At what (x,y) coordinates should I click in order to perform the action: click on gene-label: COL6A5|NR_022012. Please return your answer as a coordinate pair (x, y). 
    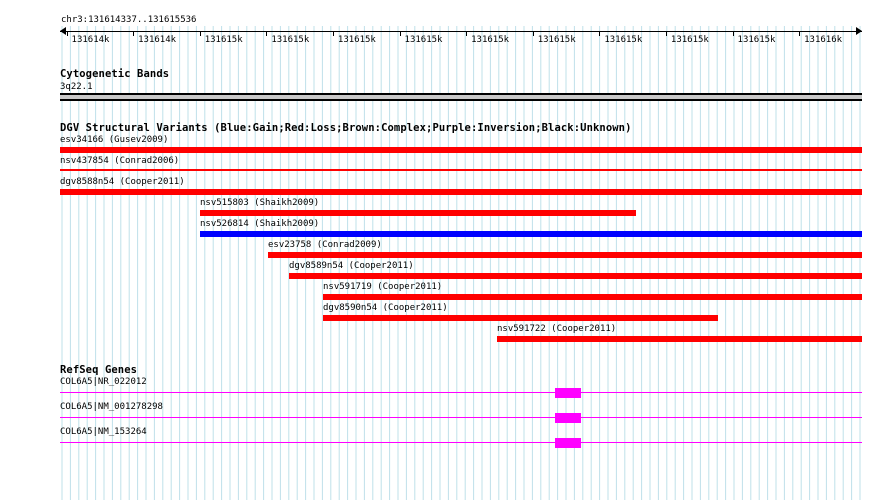
    Looking at the image, I should click on (103, 382).